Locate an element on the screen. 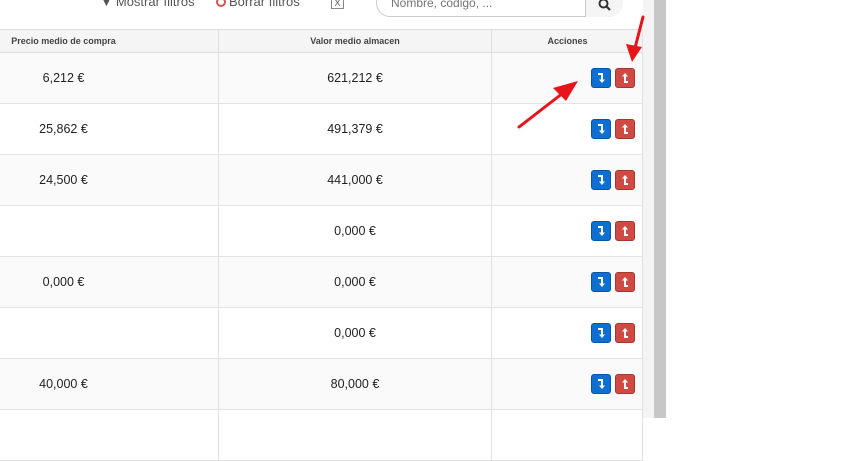 The width and height of the screenshot is (860, 461). avg-stock-value: 441,000 € is located at coordinates (355, 180).